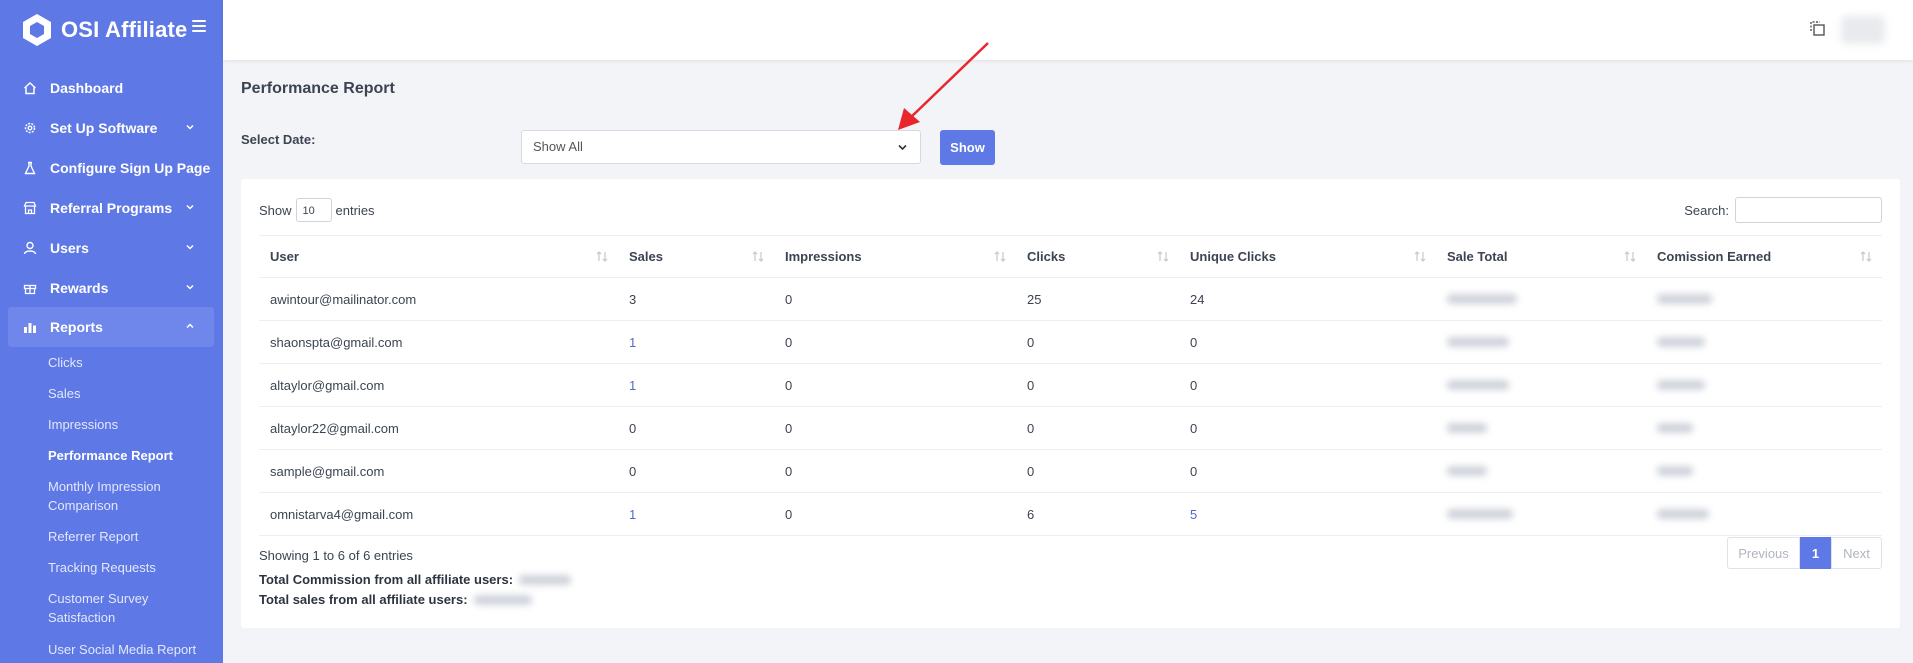 Image resolution: width=1913 pixels, height=663 pixels. I want to click on column-header-impressions: Impressions, so click(895, 256).